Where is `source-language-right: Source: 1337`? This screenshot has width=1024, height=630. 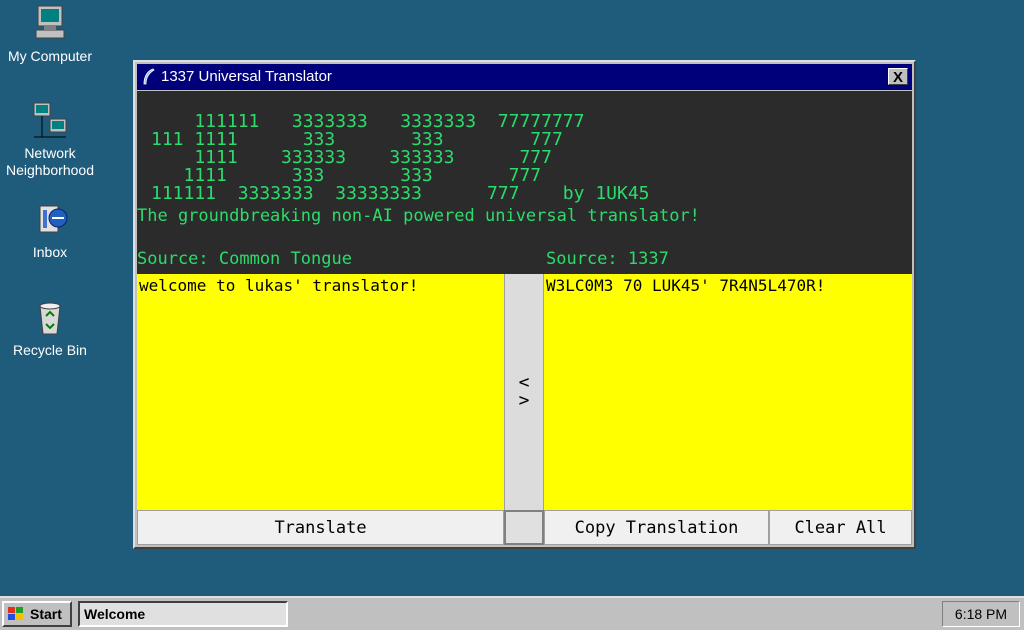 source-language-right: Source: 1337 is located at coordinates (607, 259).